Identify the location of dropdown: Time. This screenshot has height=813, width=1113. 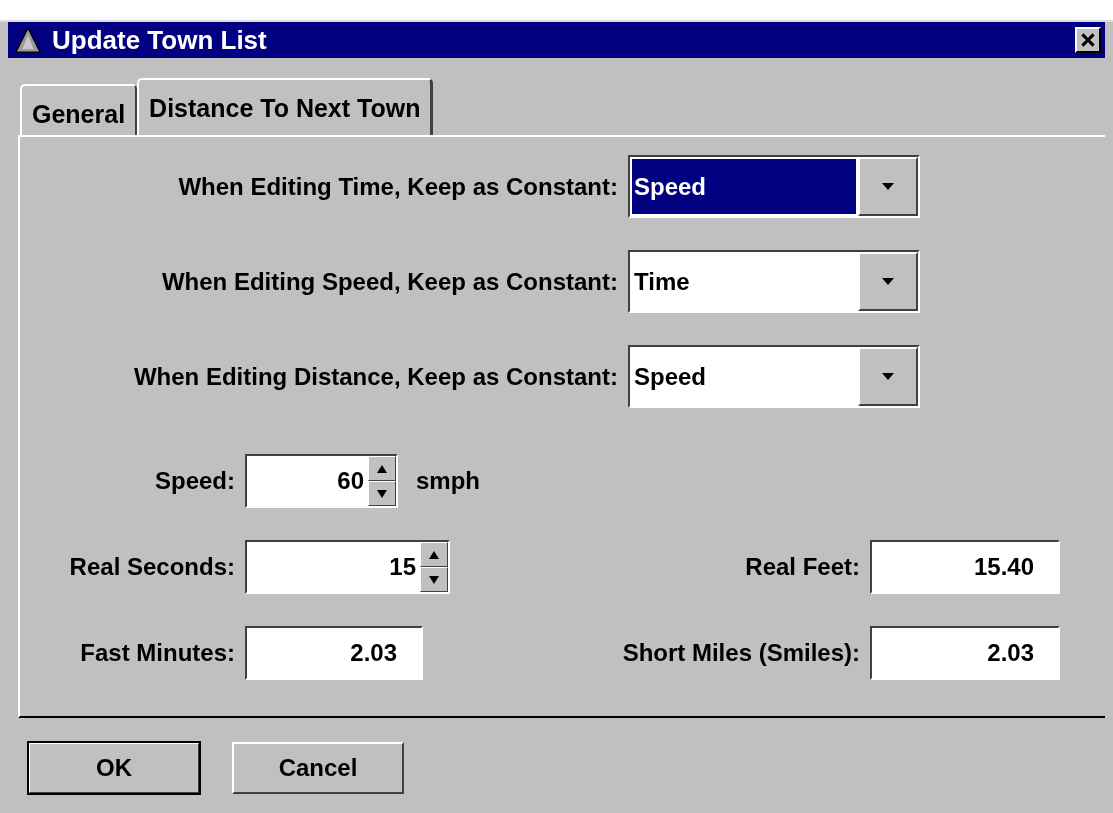
(774, 281).